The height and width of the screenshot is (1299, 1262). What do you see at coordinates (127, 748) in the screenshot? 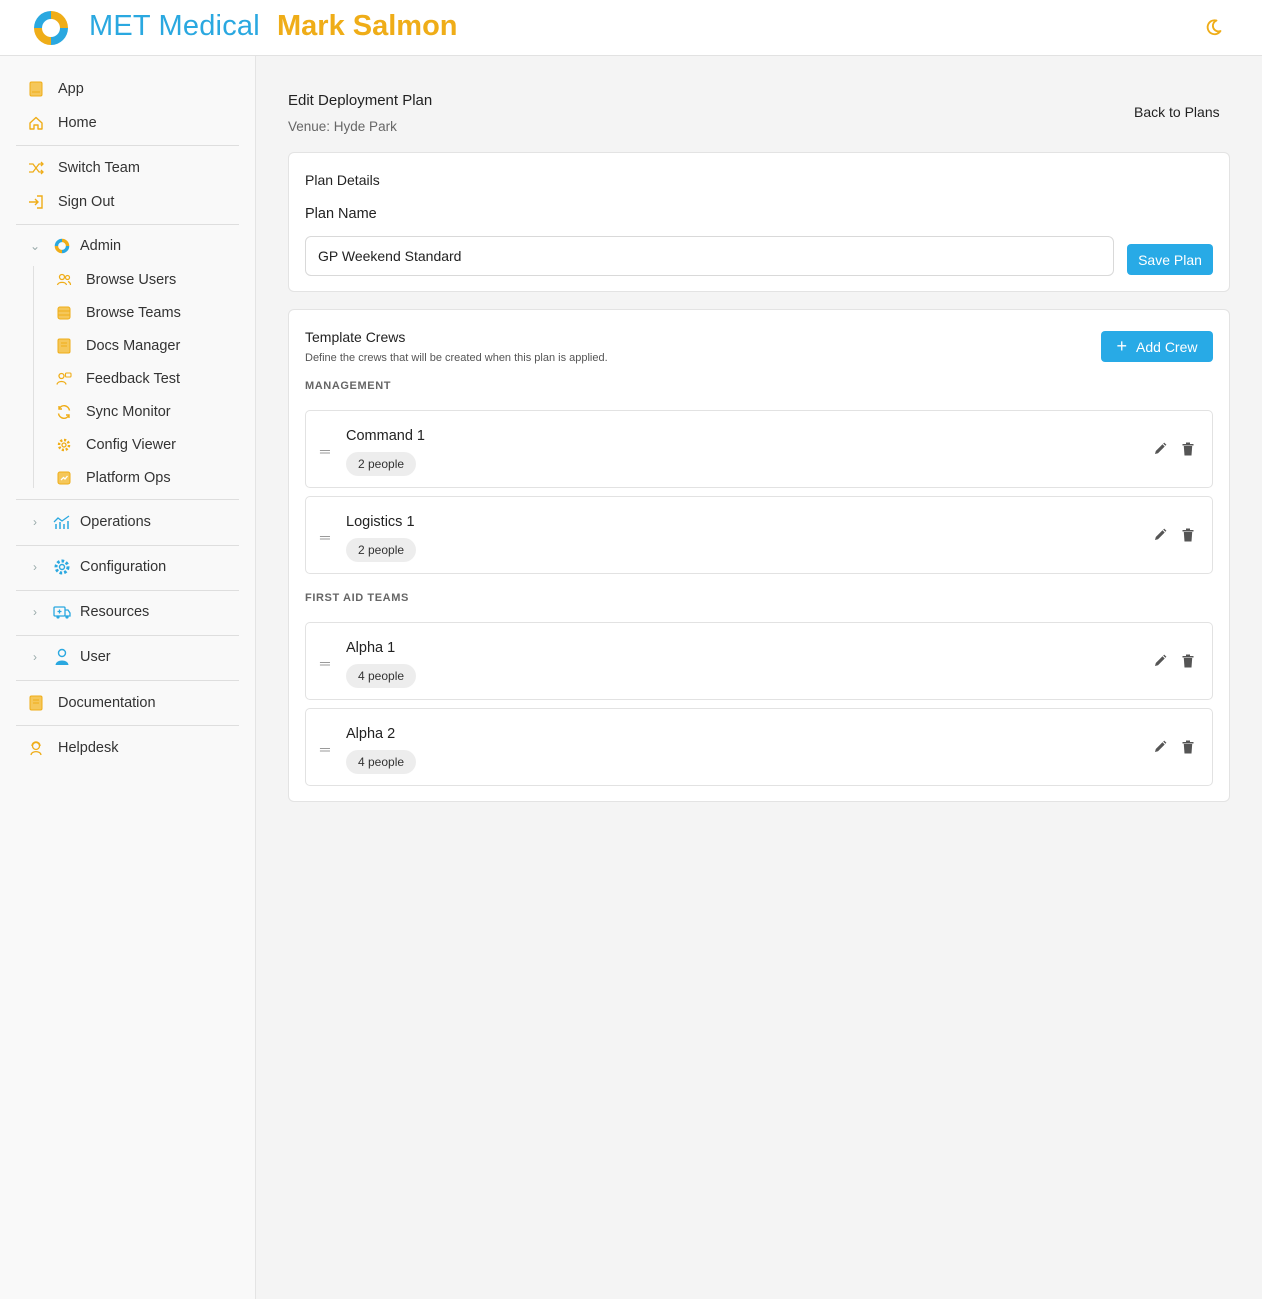
I see `sidebar-item-helpdesk: Helpdesk` at bounding box center [127, 748].